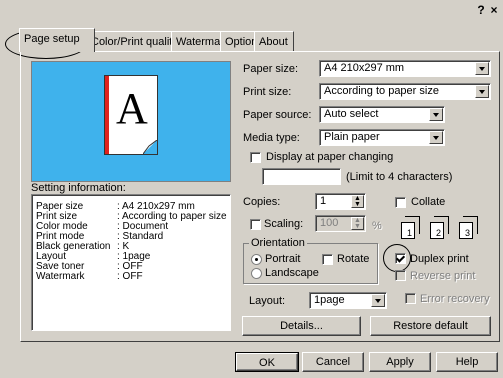  Describe the element at coordinates (410, 298) in the screenshot. I see `error-recovery-checkbox` at that location.